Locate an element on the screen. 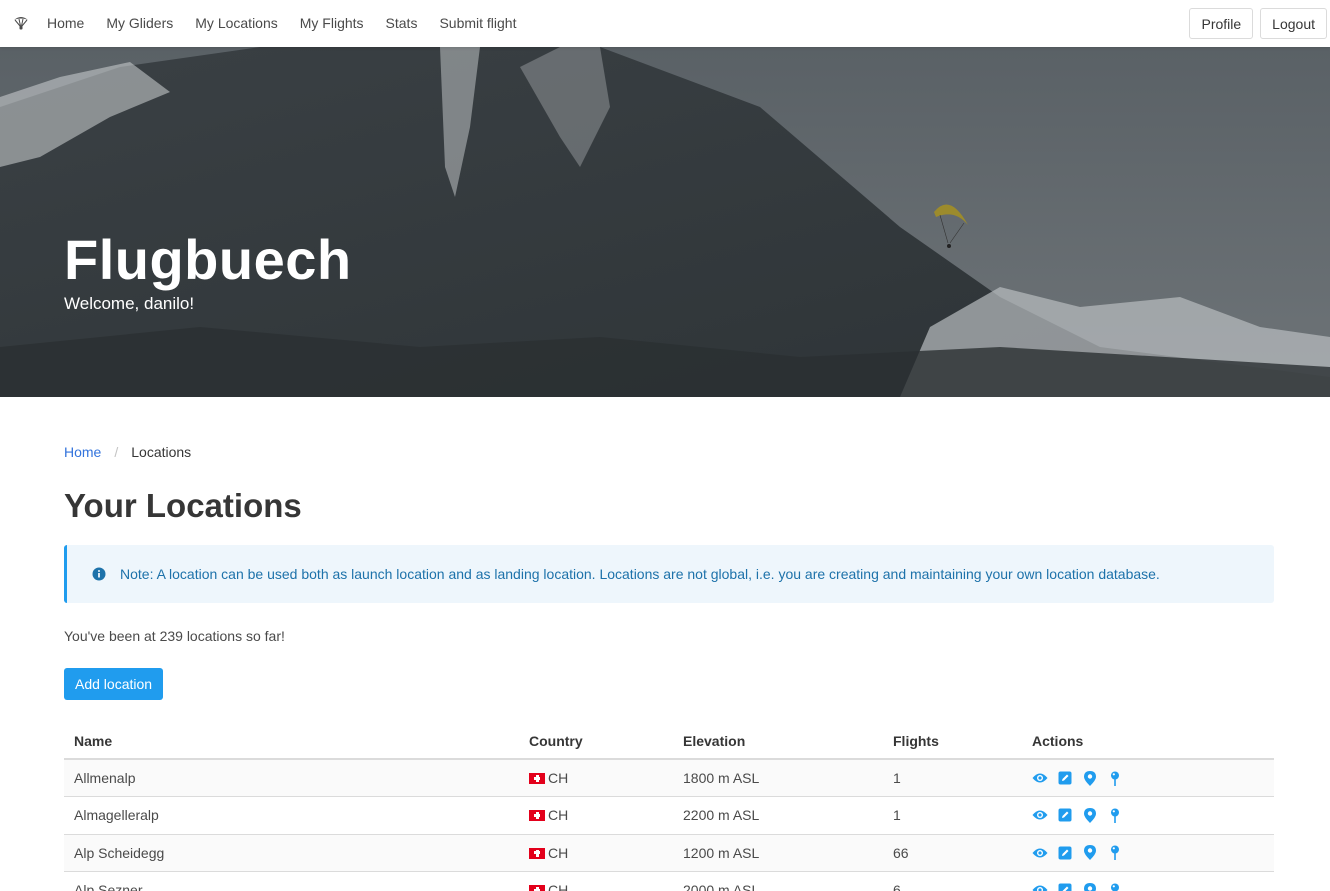  nav-right: Profile Logout is located at coordinates (1258, 23).